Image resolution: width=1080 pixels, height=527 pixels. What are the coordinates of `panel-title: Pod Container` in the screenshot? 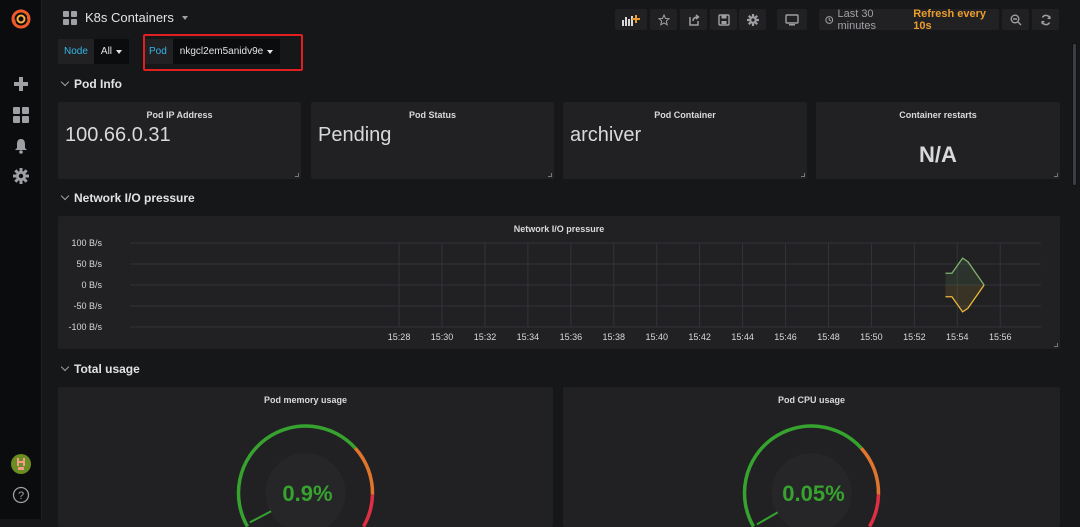 It's located at (685, 115).